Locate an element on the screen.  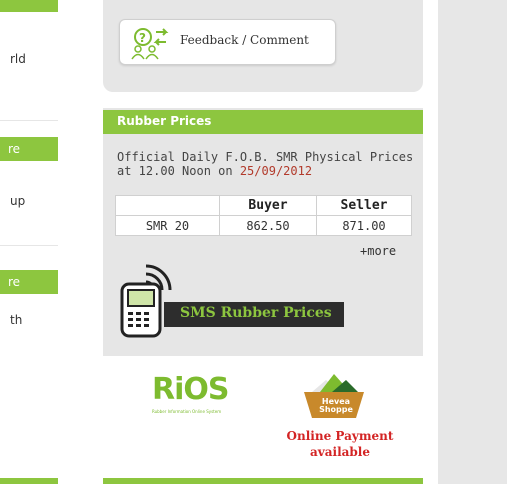
left-item-text-3: th is located at coordinates (16, 320).